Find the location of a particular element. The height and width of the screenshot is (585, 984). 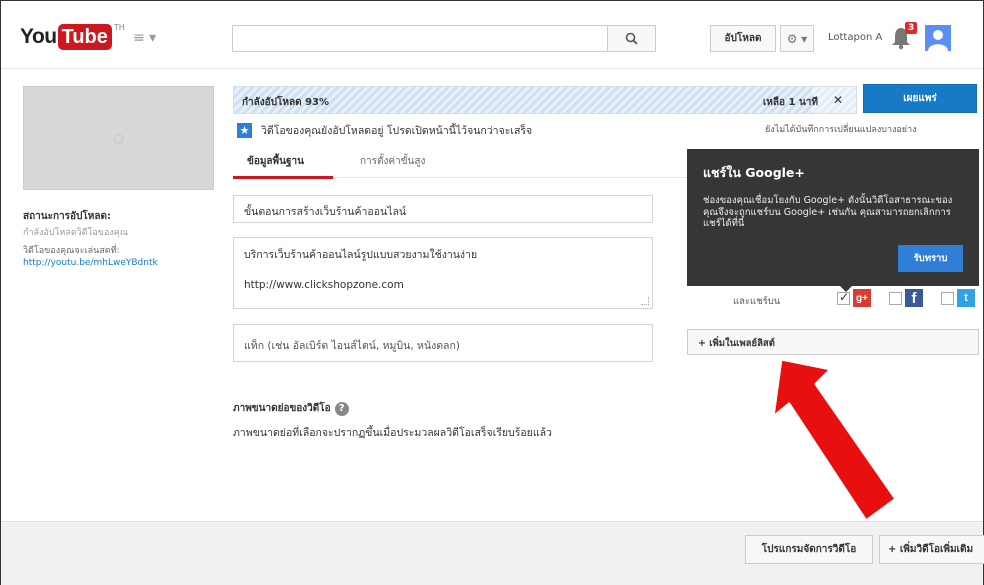

active-tab-indicator is located at coordinates (283, 177).